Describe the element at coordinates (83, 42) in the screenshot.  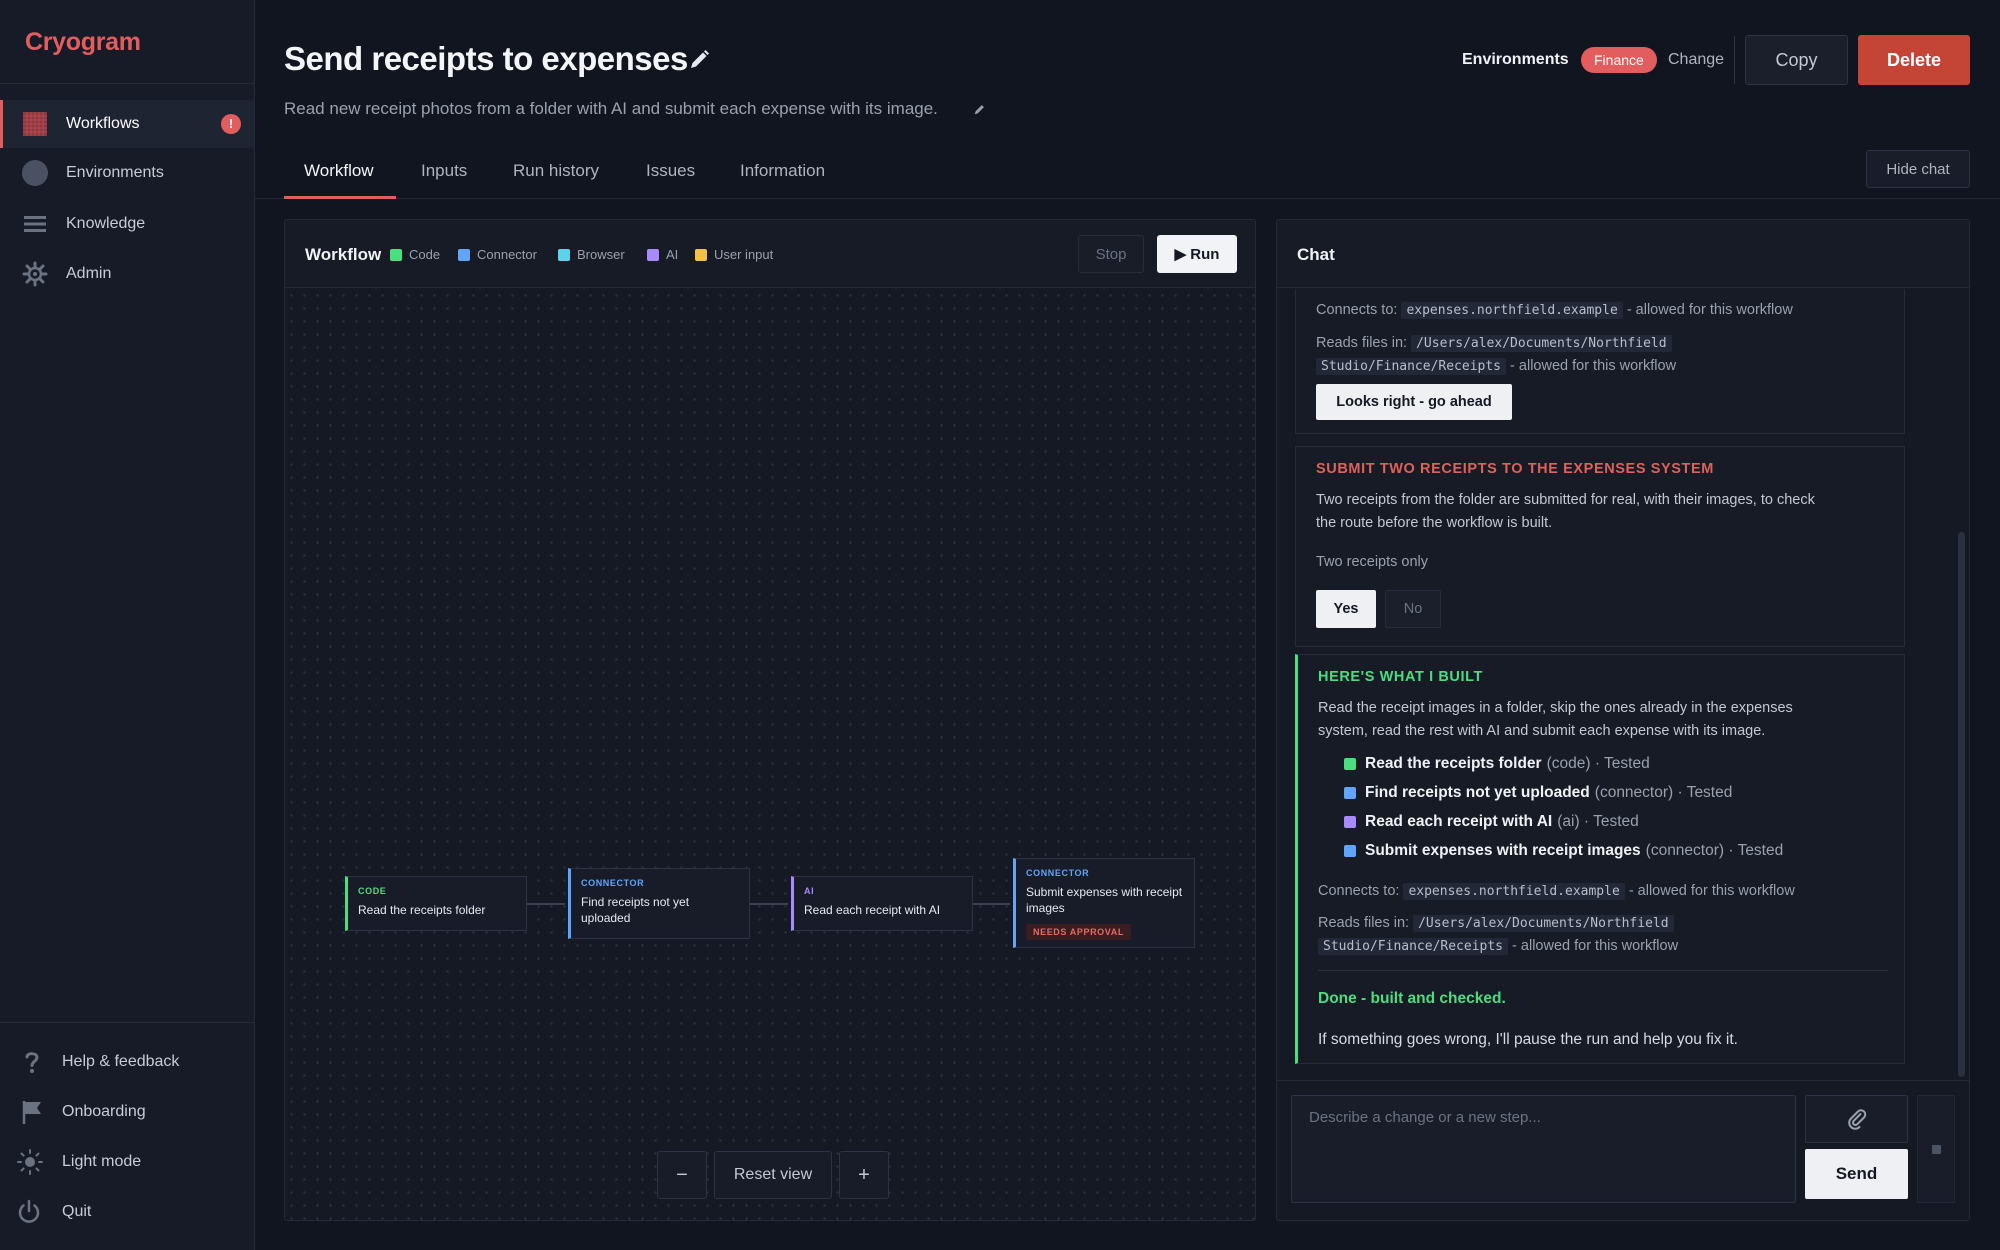
I see `brand-logo: Cryogram` at that location.